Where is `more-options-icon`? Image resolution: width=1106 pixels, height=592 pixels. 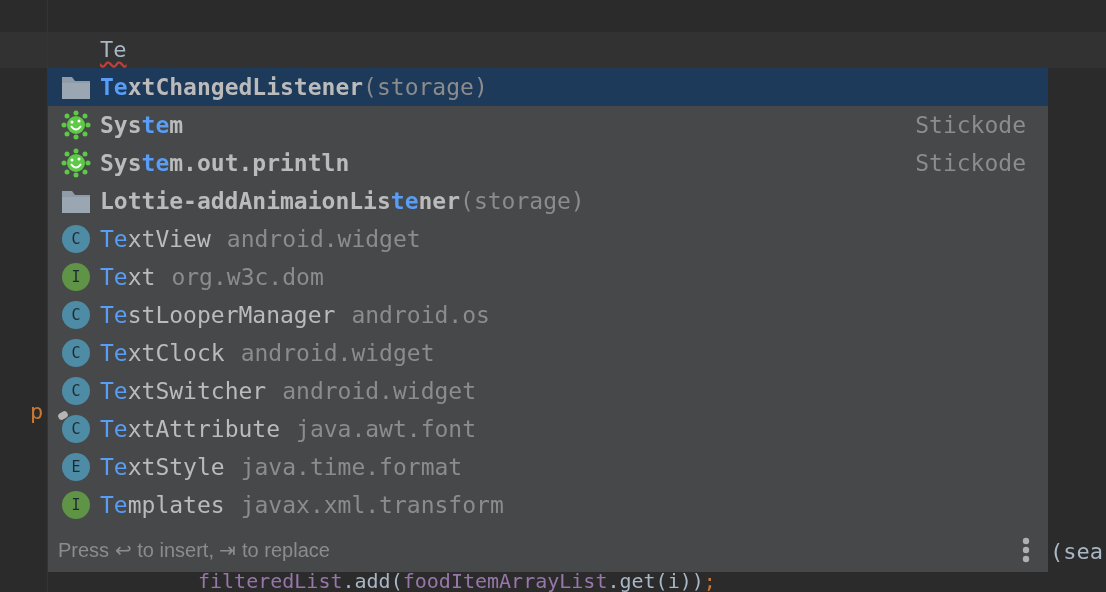
more-options-icon is located at coordinates (1026, 550).